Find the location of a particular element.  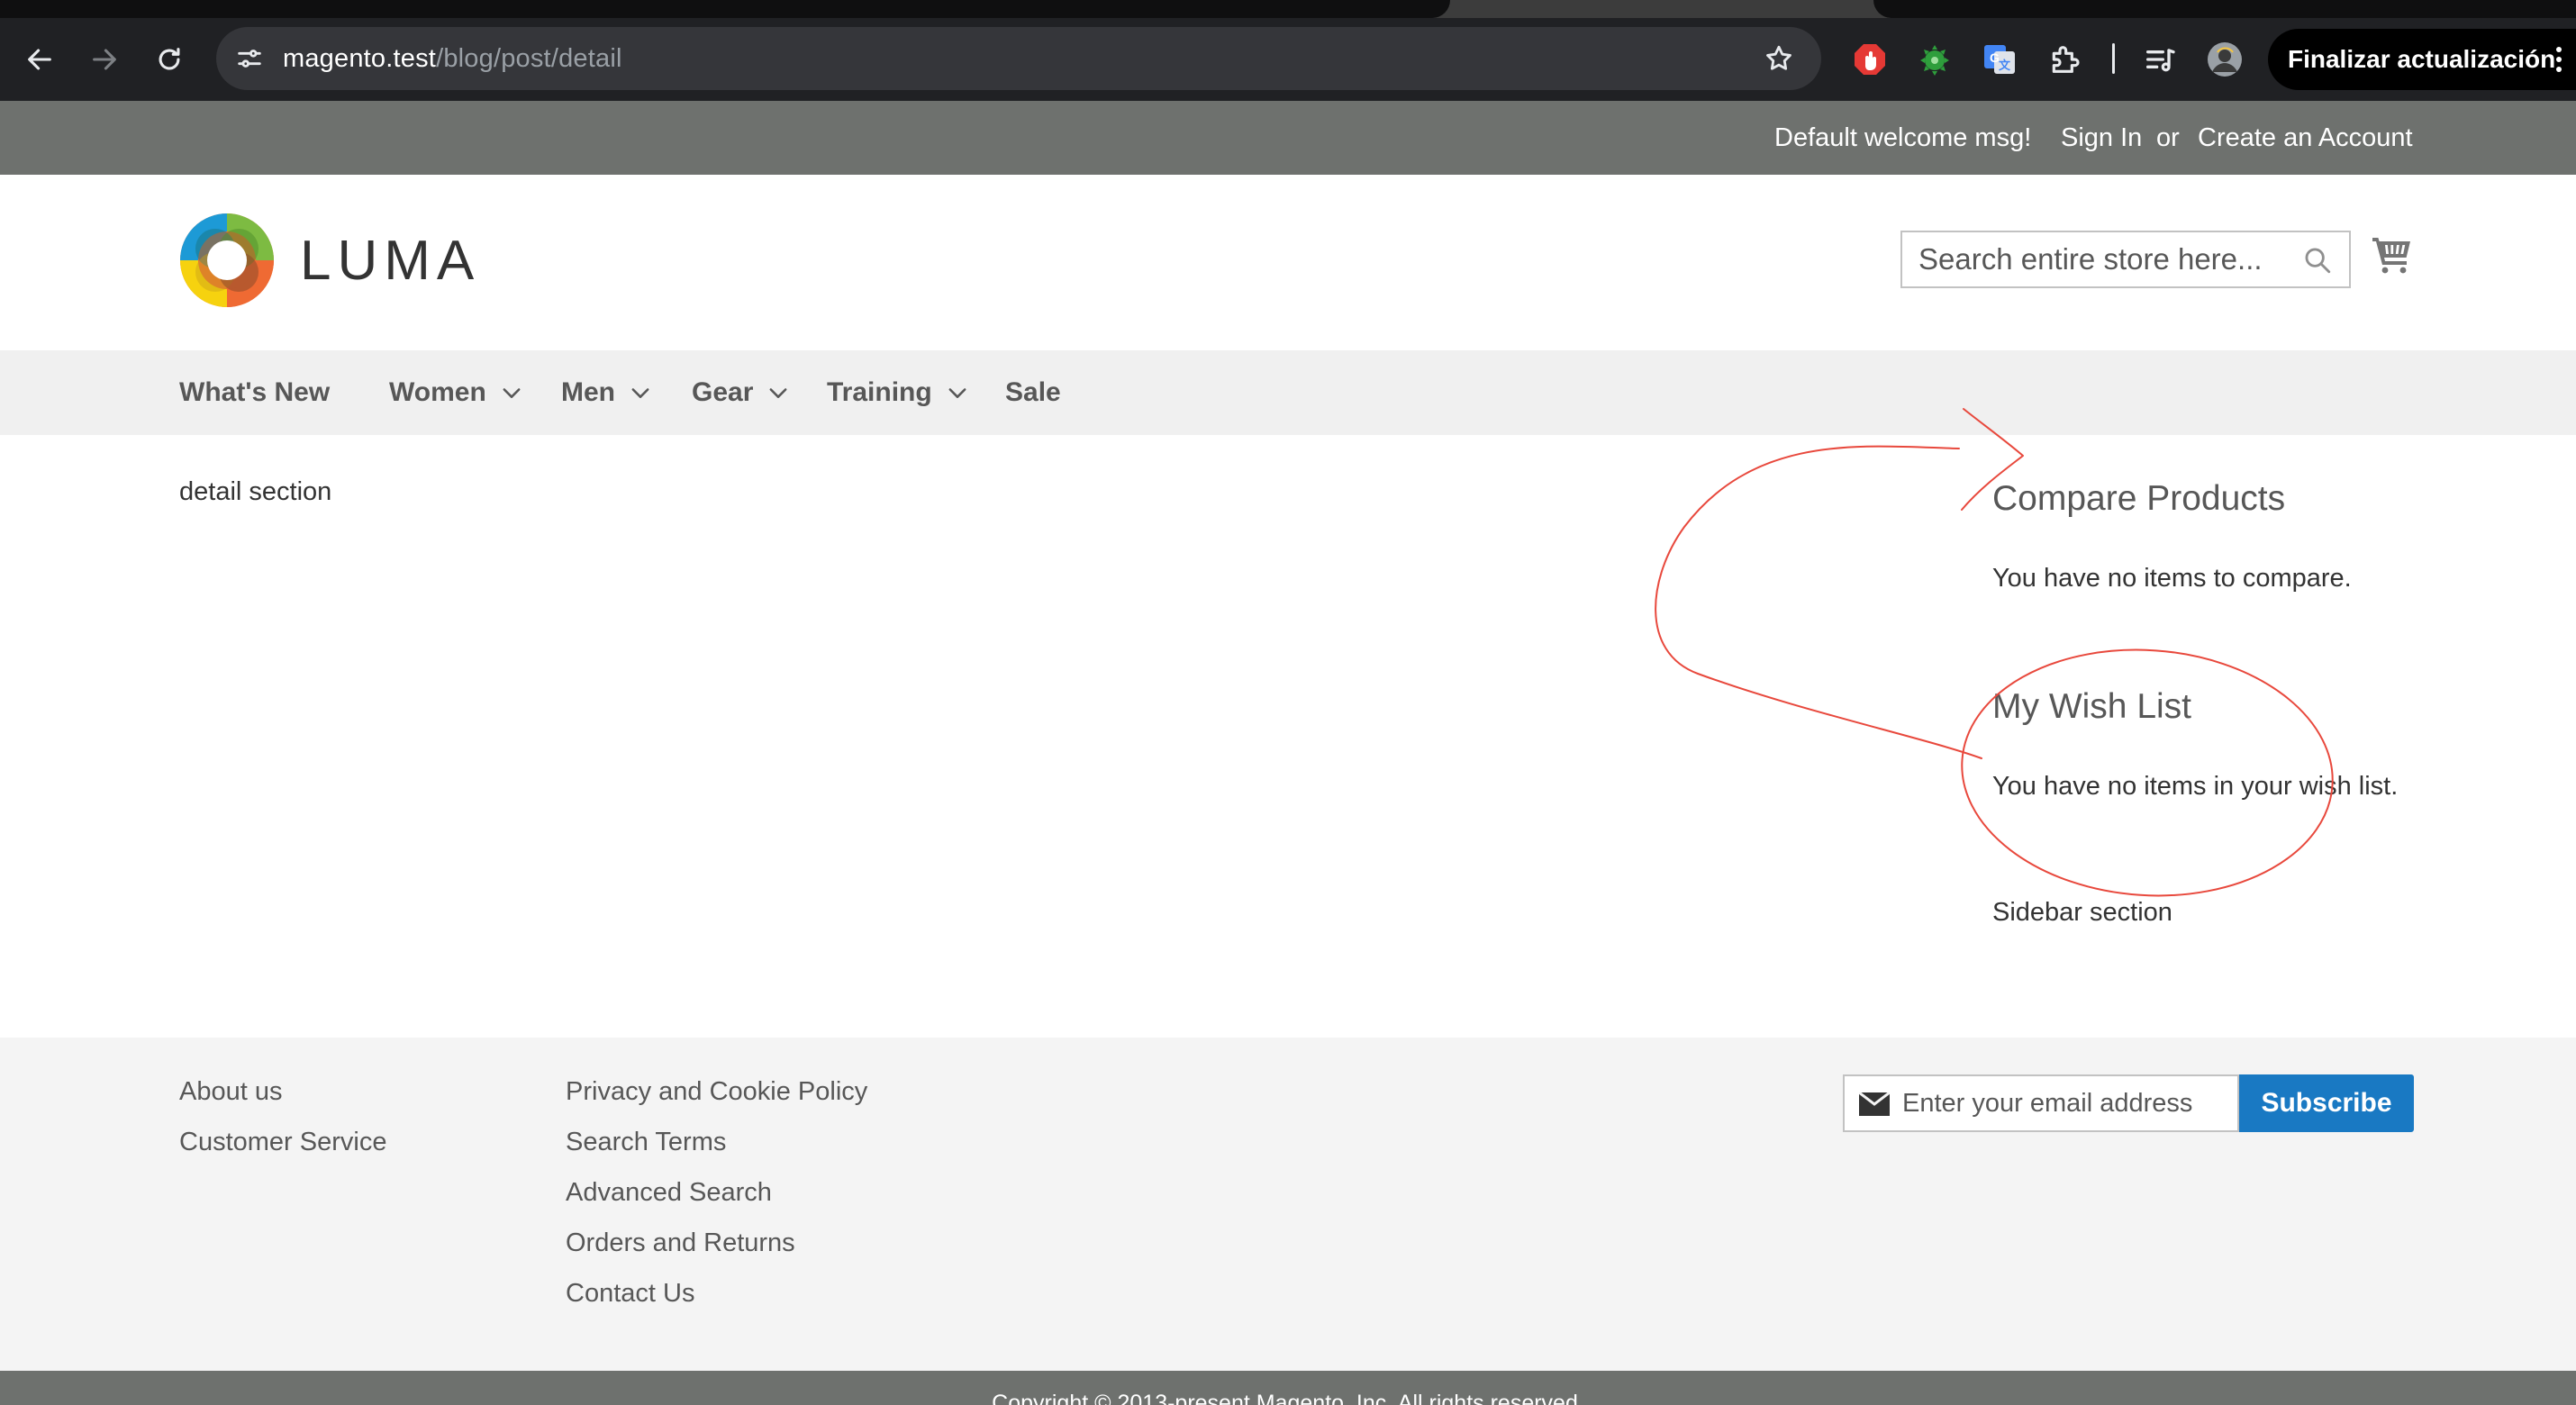

adblock-extension-icon is located at coordinates (1870, 60).